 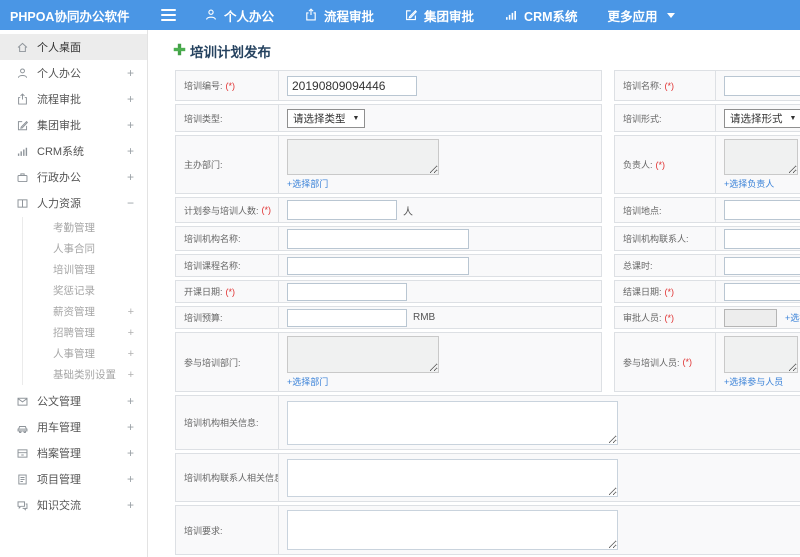 I want to click on sidebar-subitem-label: 人事管理, so click(x=74, y=354).